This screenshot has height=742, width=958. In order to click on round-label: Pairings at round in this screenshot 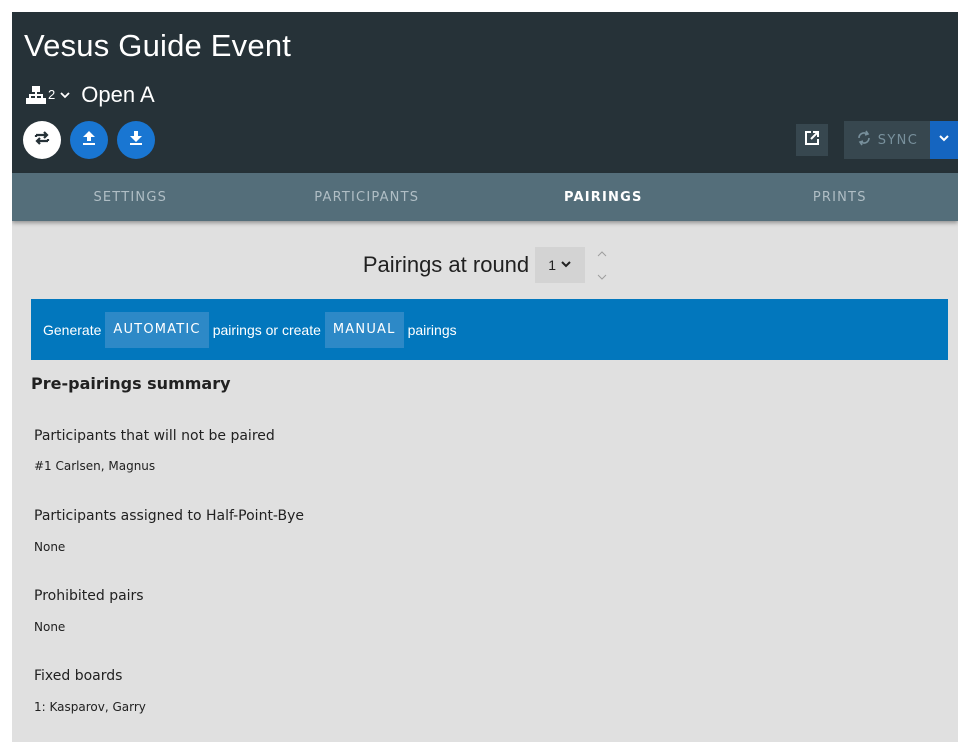, I will do `click(446, 264)`.